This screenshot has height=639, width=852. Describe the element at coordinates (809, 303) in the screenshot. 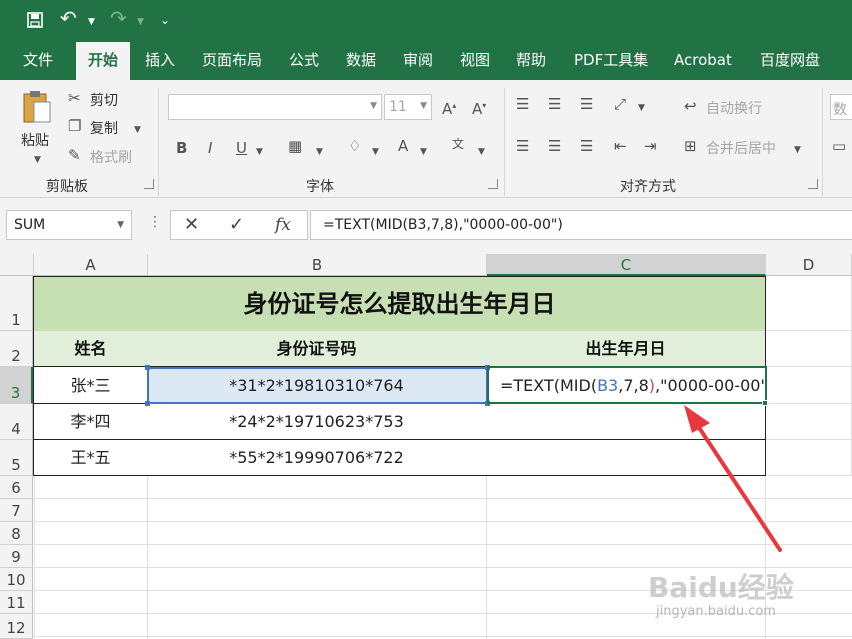

I see `cell-d1` at that location.